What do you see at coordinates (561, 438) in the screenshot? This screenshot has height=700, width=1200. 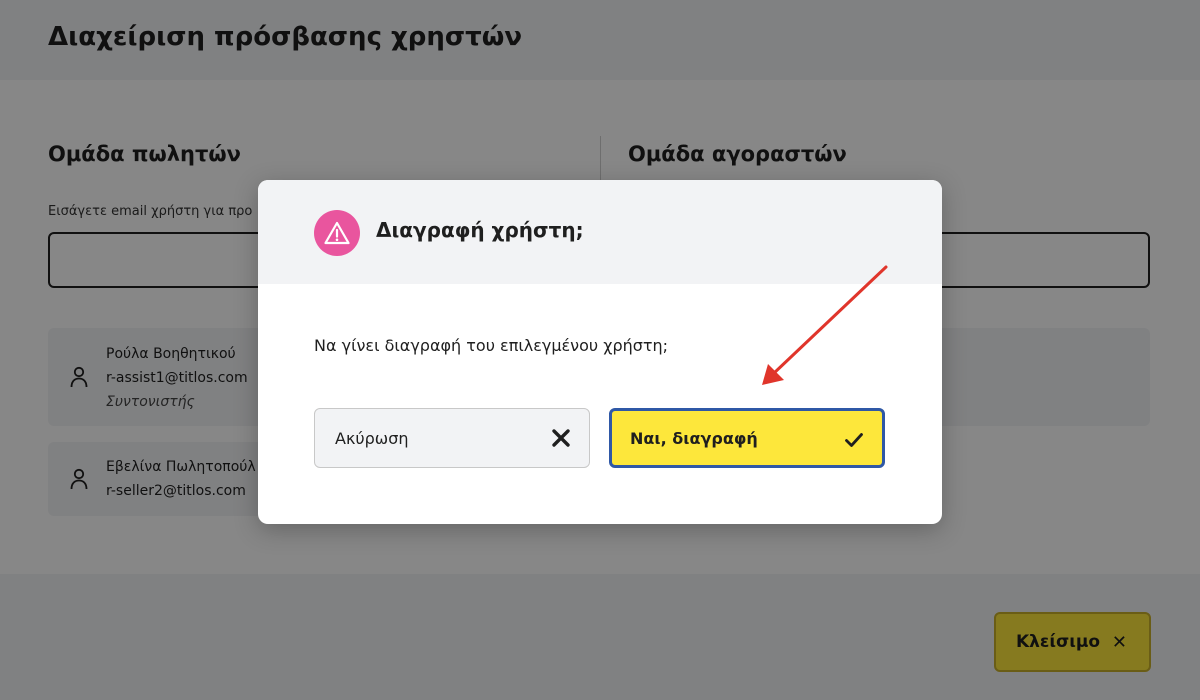 I see `x-icon` at bounding box center [561, 438].